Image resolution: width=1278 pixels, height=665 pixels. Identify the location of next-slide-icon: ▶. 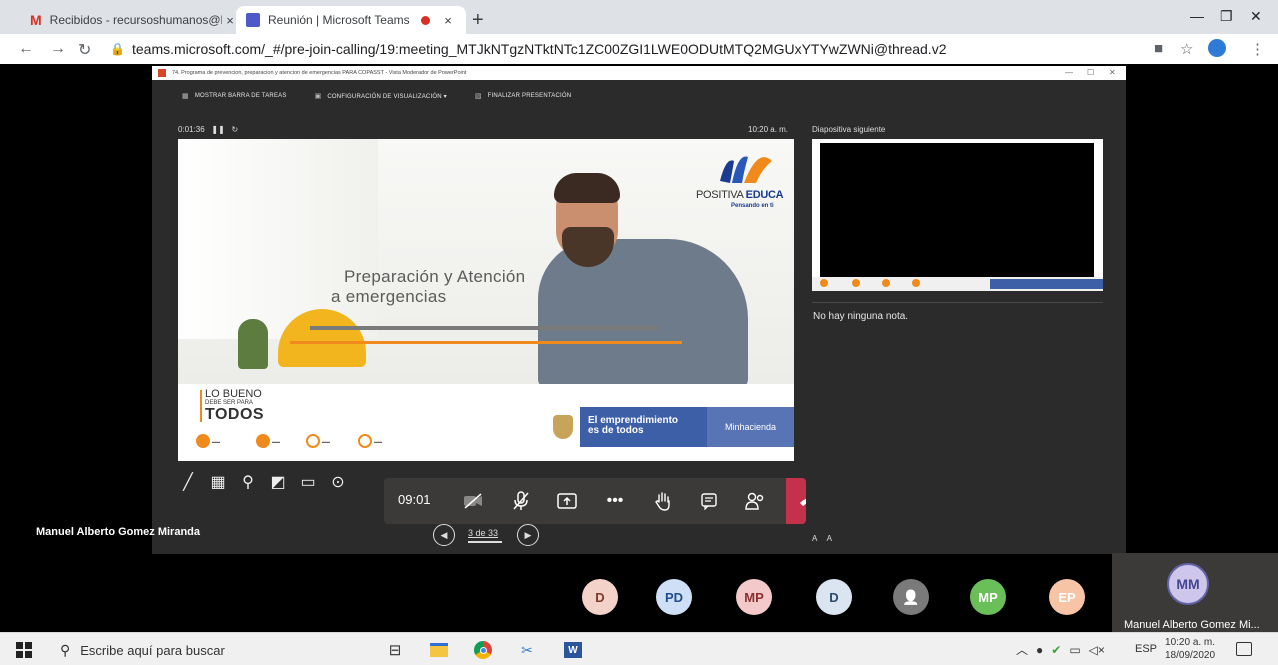
(528, 535).